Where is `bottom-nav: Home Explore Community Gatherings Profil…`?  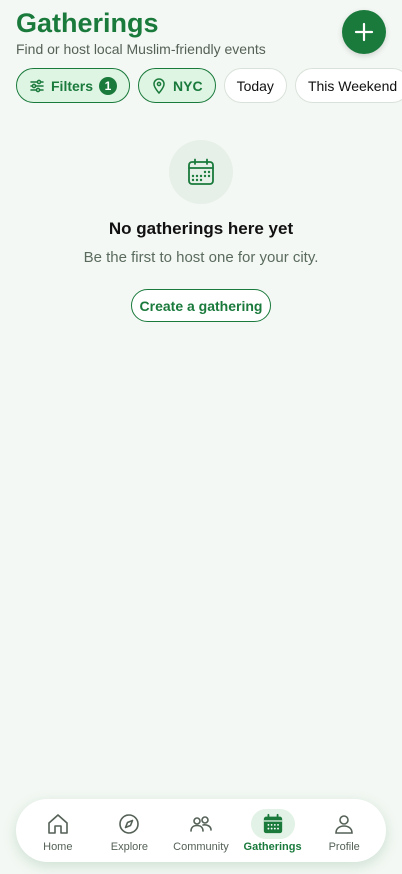 bottom-nav: Home Explore Community Gatherings Profil… is located at coordinates (201, 830).